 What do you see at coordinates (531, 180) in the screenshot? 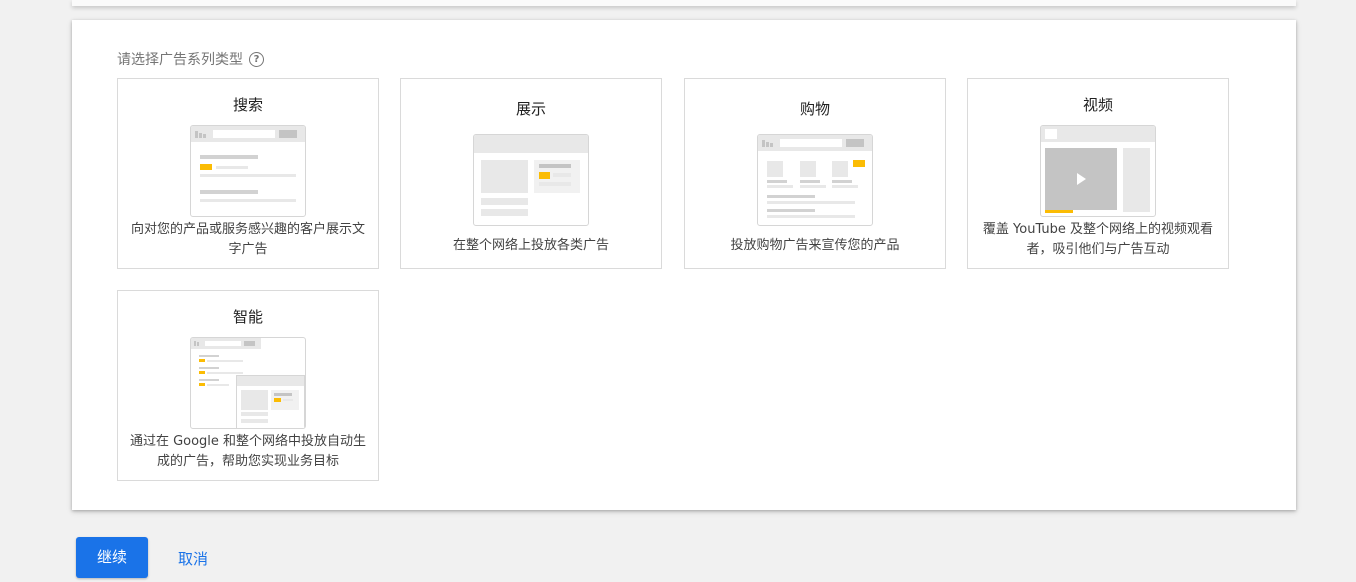
I see `display-illustration-icon` at bounding box center [531, 180].